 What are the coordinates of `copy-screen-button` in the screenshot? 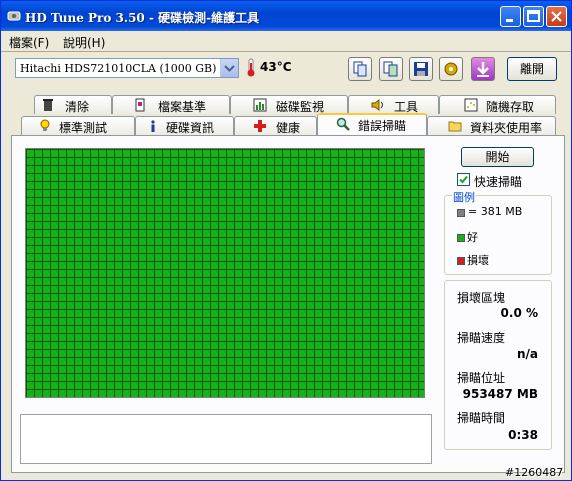 It's located at (391, 69).